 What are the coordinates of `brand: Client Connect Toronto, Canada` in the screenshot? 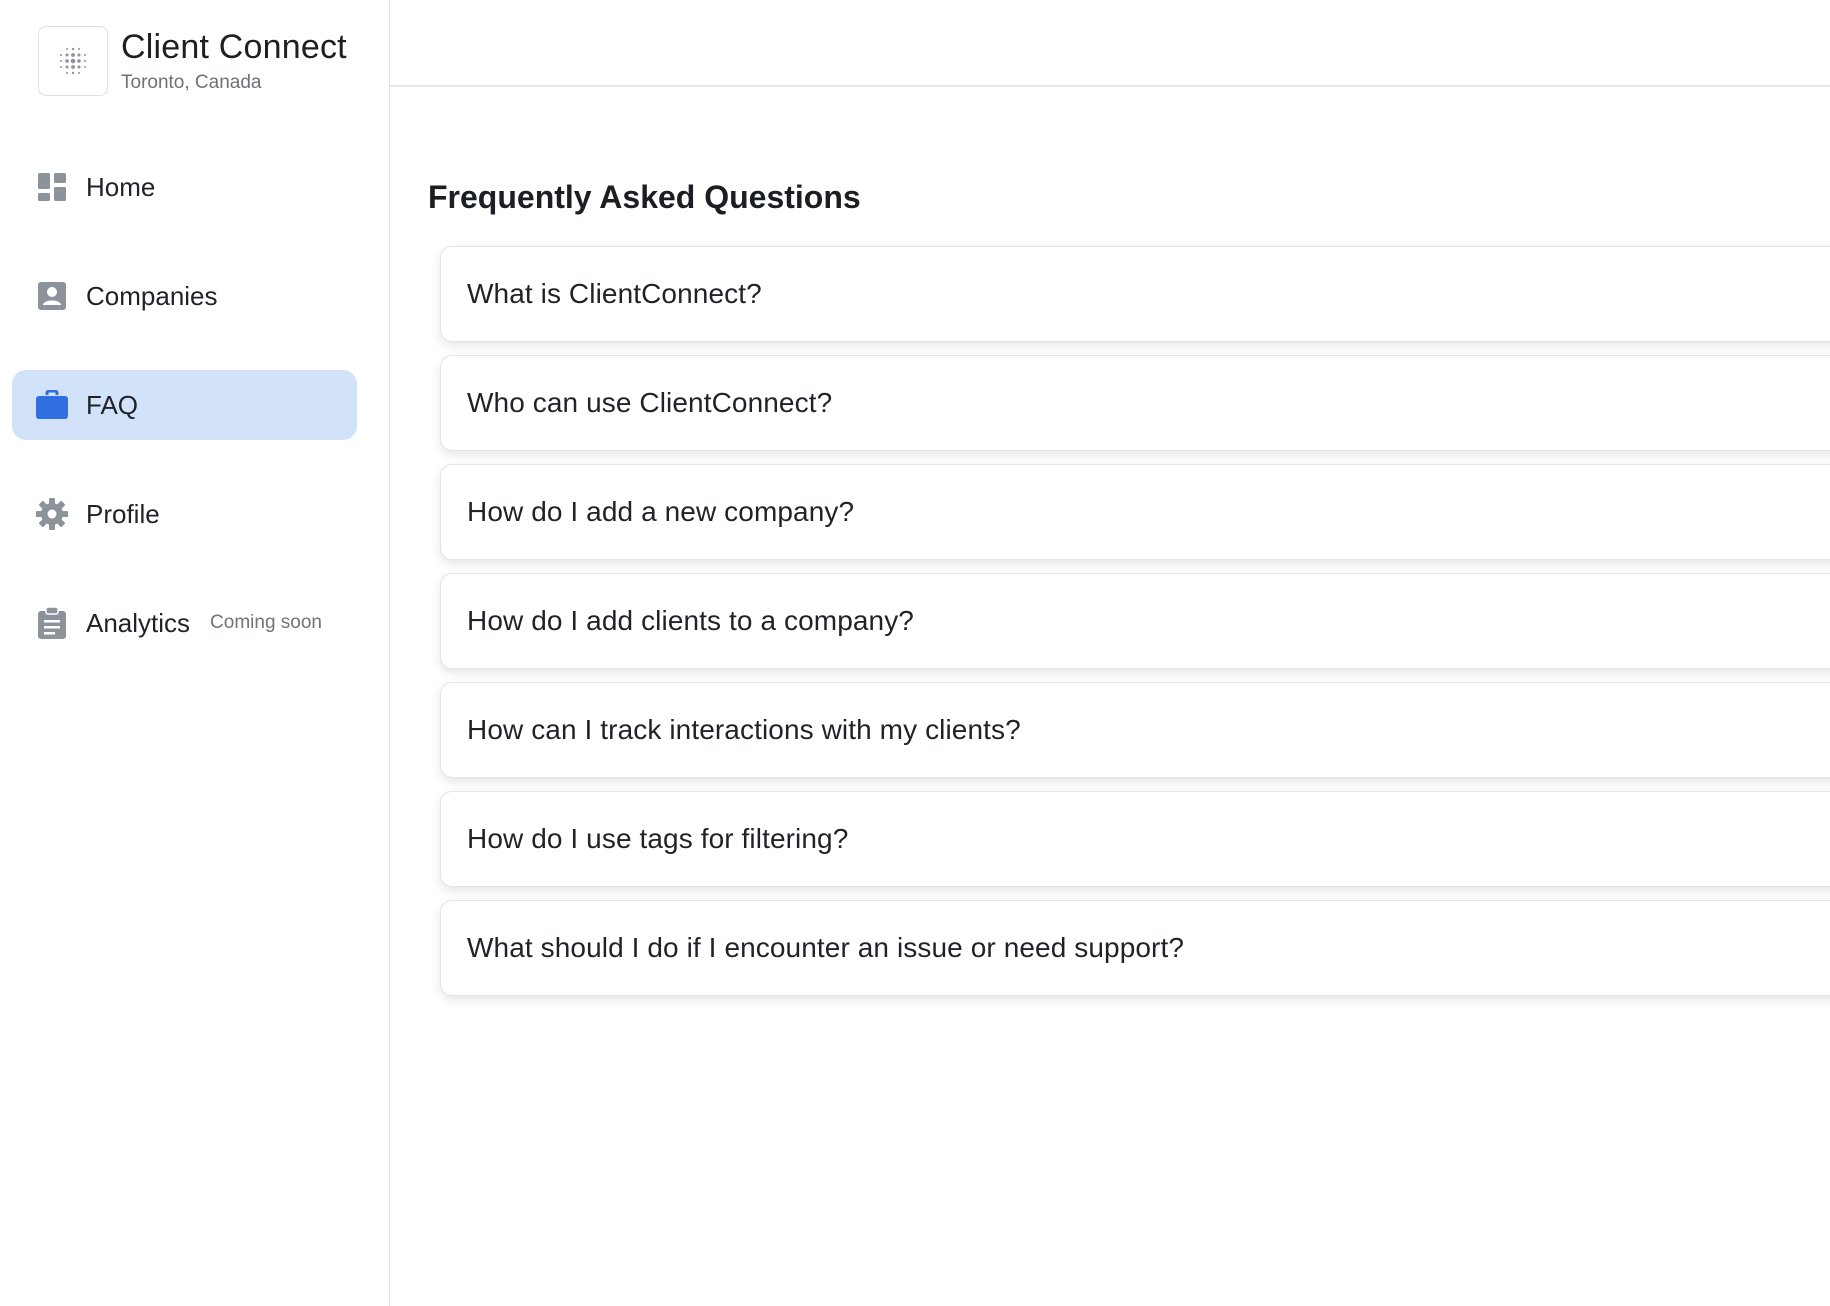 It's located at (192, 61).